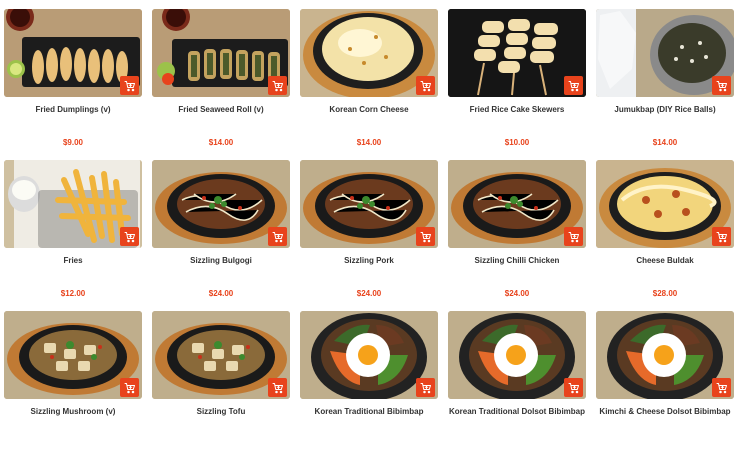  I want to click on item-name: Fried Dumplings (v), so click(73, 109).